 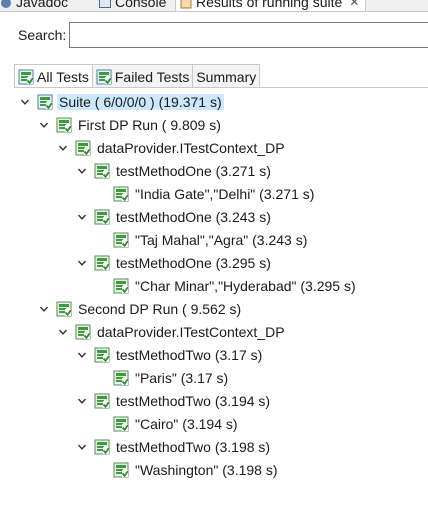 I want to click on tree-node-param: "Char Minar","Hyderabad" (3.295 s), so click(x=235, y=286).